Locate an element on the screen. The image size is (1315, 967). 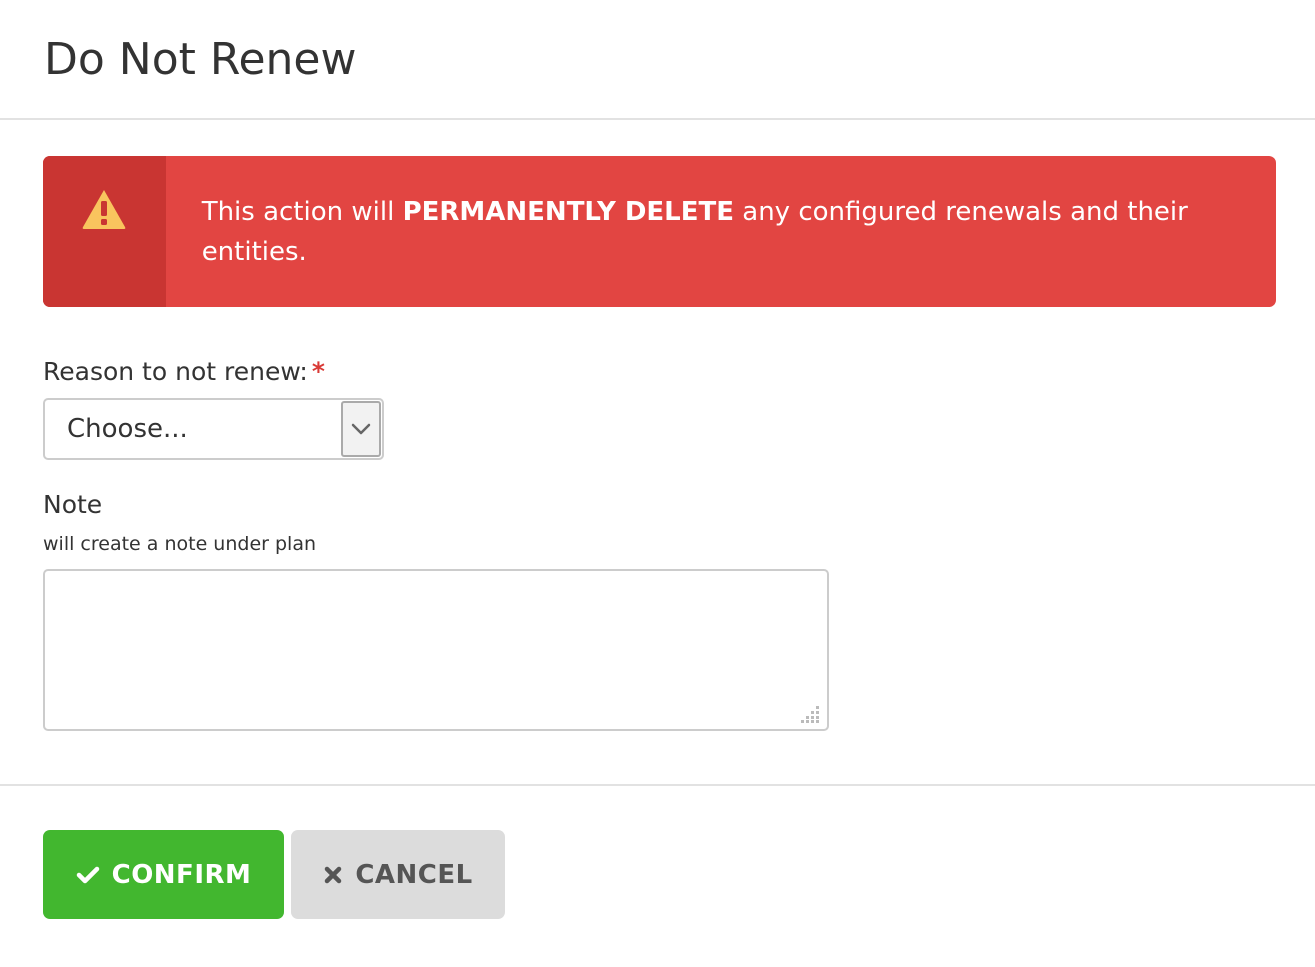
close-icon is located at coordinates (333, 875).